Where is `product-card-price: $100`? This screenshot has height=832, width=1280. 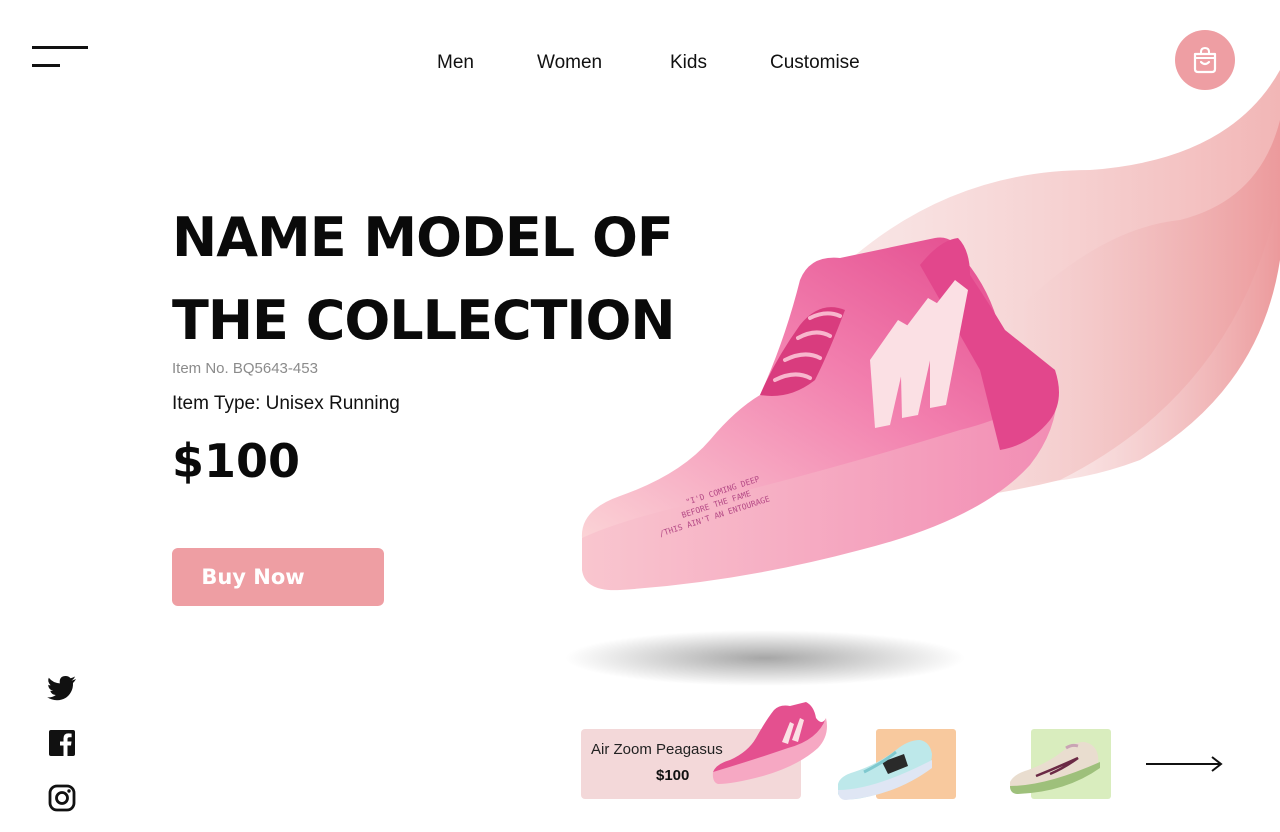 product-card-price: $100 is located at coordinates (673, 775).